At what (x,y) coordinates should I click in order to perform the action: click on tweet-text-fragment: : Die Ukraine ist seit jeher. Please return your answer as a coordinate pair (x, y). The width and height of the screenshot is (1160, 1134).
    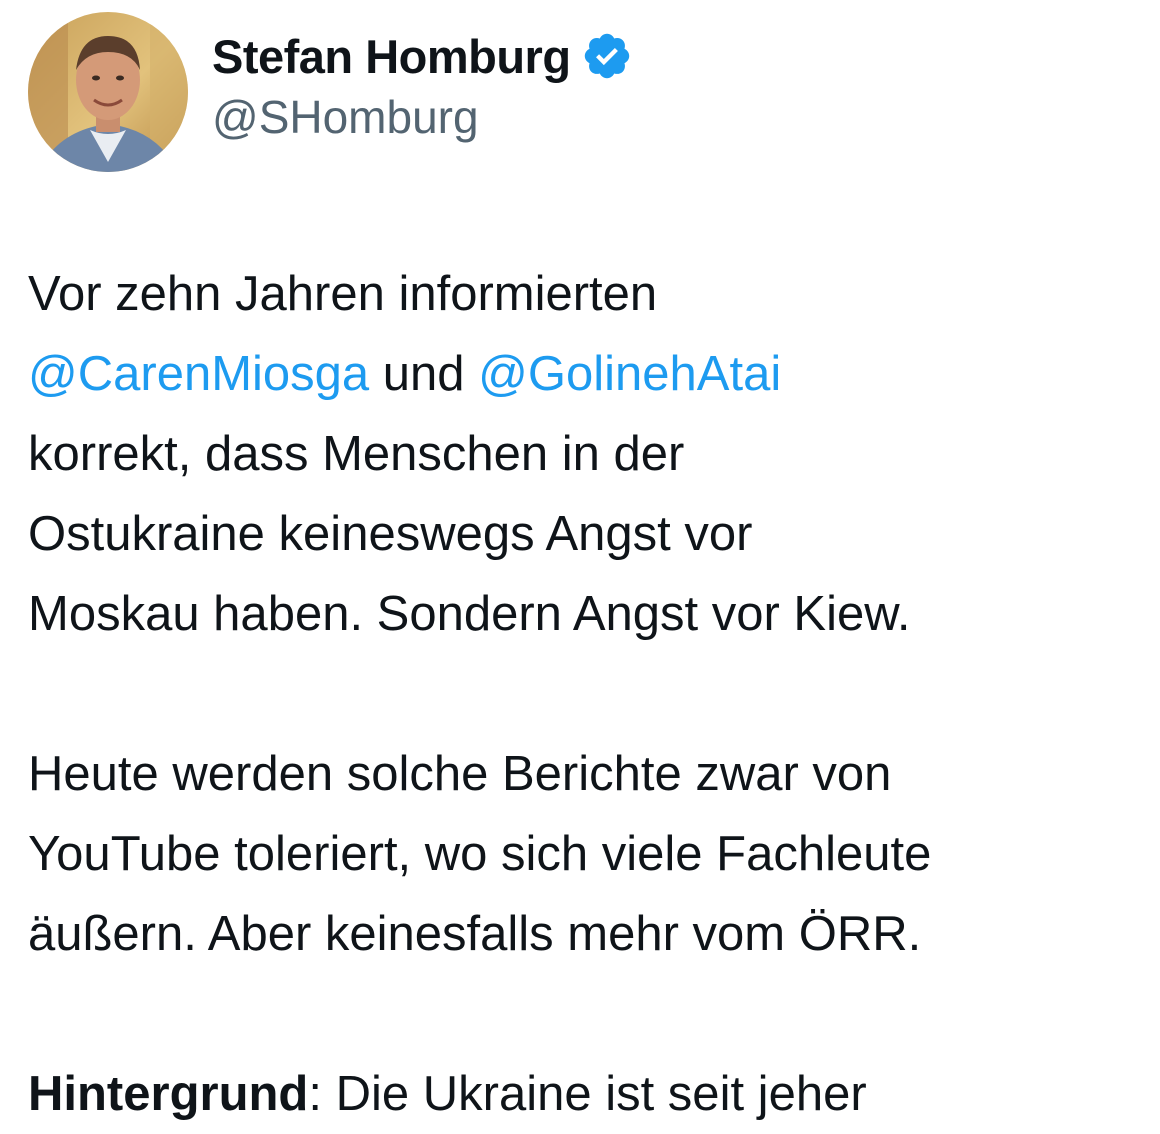
    Looking at the image, I should click on (587, 1094).